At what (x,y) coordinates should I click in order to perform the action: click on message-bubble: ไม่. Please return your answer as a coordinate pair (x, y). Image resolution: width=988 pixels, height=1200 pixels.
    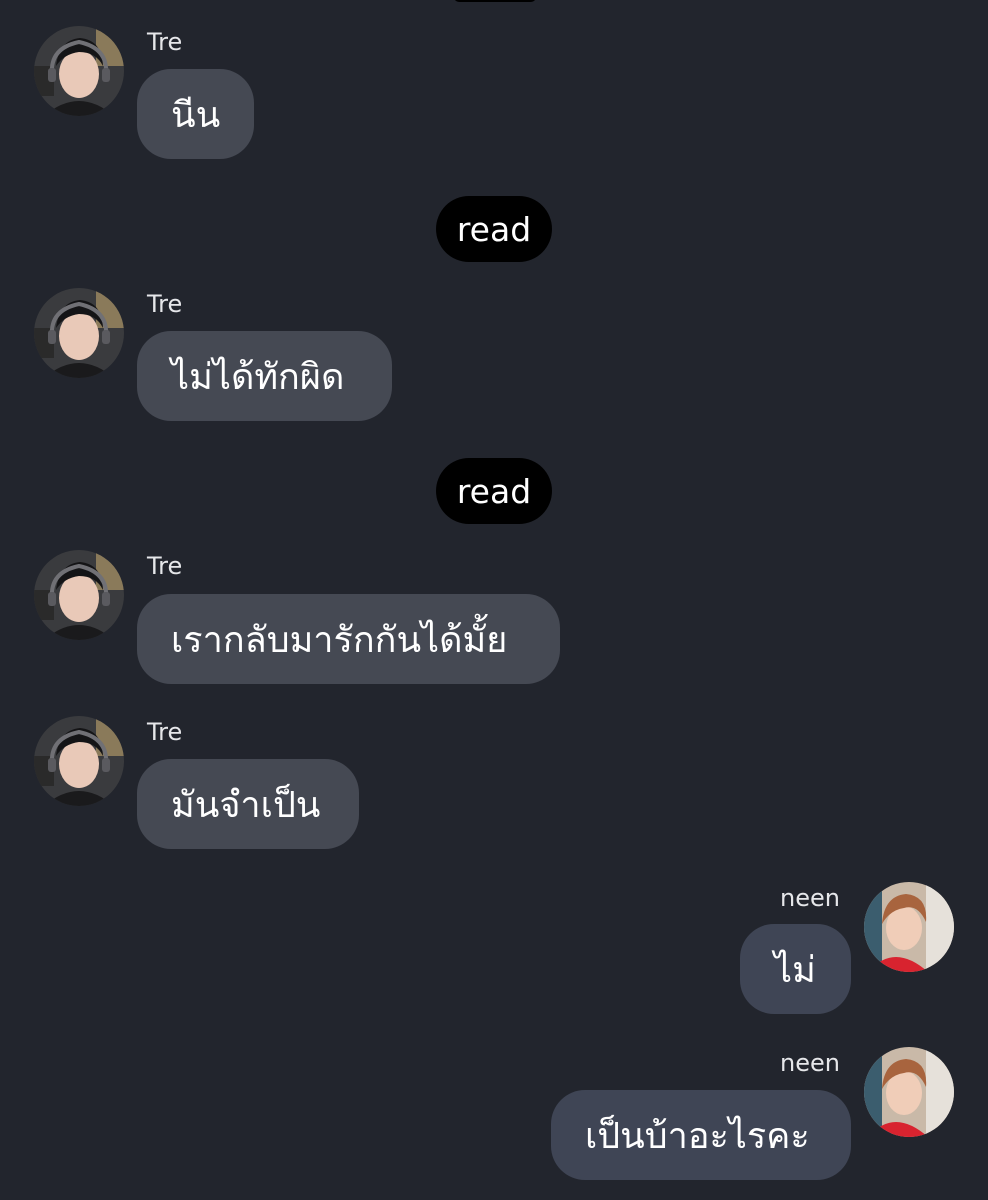
    Looking at the image, I should click on (795, 969).